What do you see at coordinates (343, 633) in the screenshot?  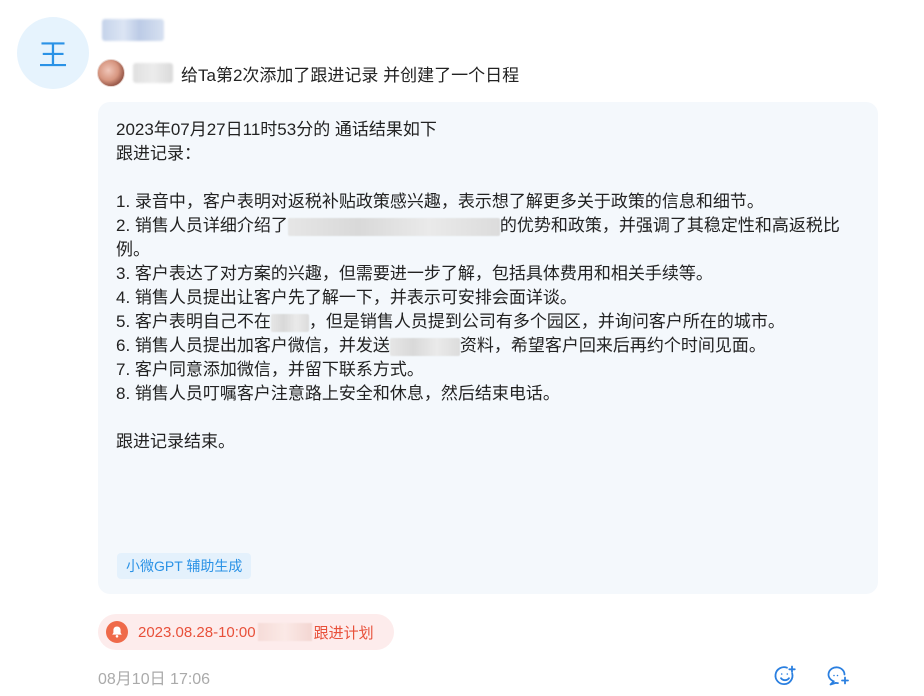 I see `plan-label: 跟进计划` at bounding box center [343, 633].